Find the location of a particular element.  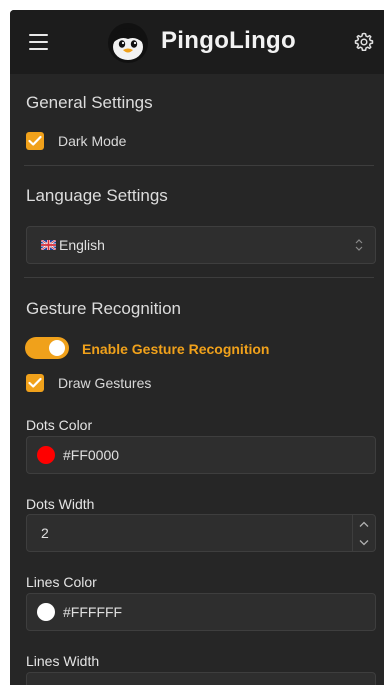

stepper-down-button is located at coordinates (364, 542).